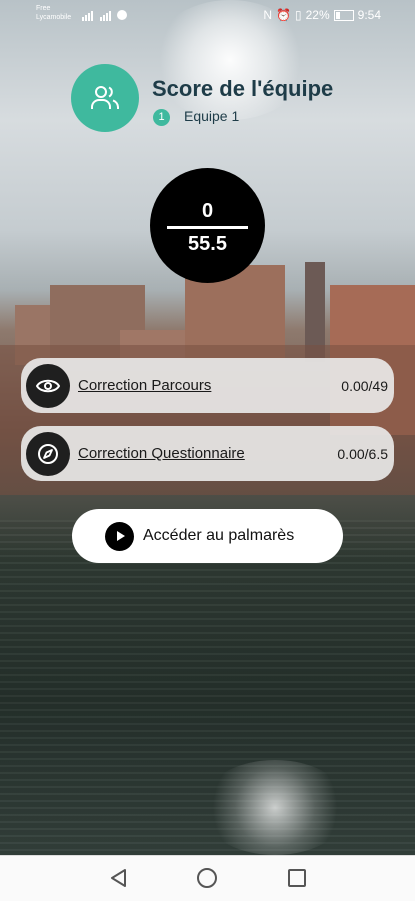 The image size is (415, 901). I want to click on page-title: Score de l'équipe, so click(243, 88).